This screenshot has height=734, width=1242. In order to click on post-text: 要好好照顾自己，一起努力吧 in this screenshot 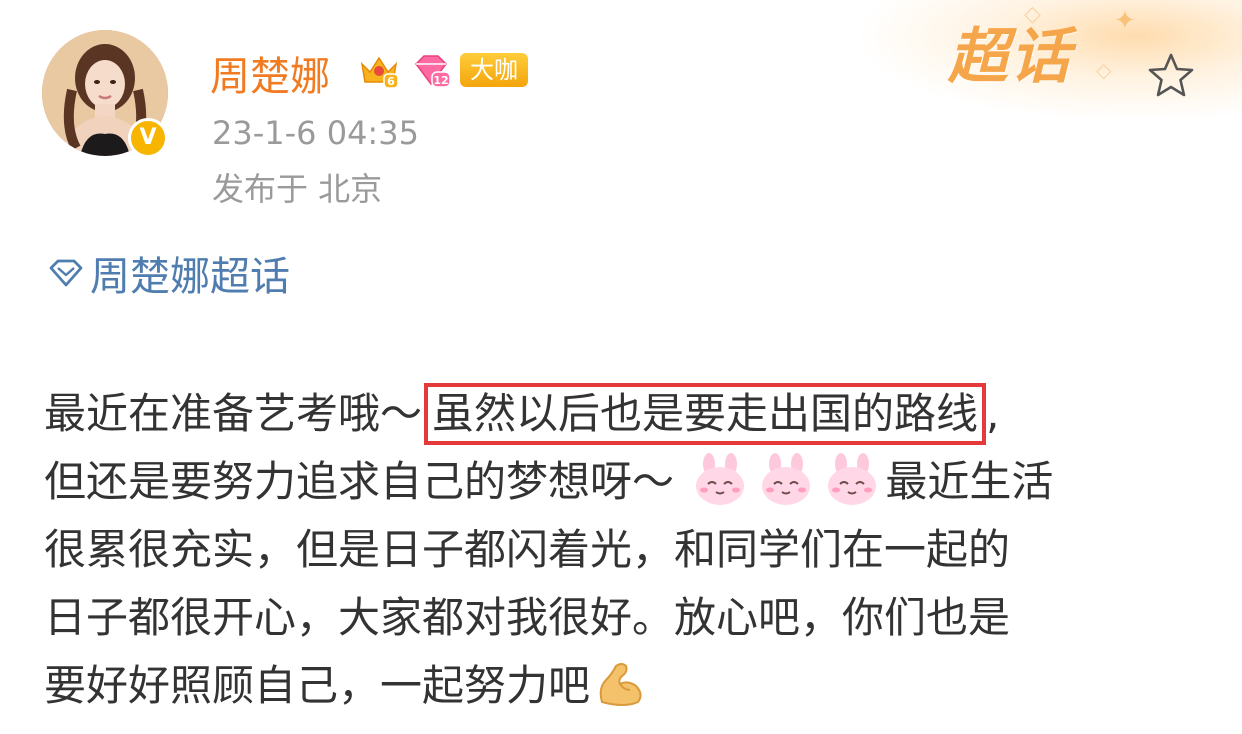, I will do `click(317, 685)`.